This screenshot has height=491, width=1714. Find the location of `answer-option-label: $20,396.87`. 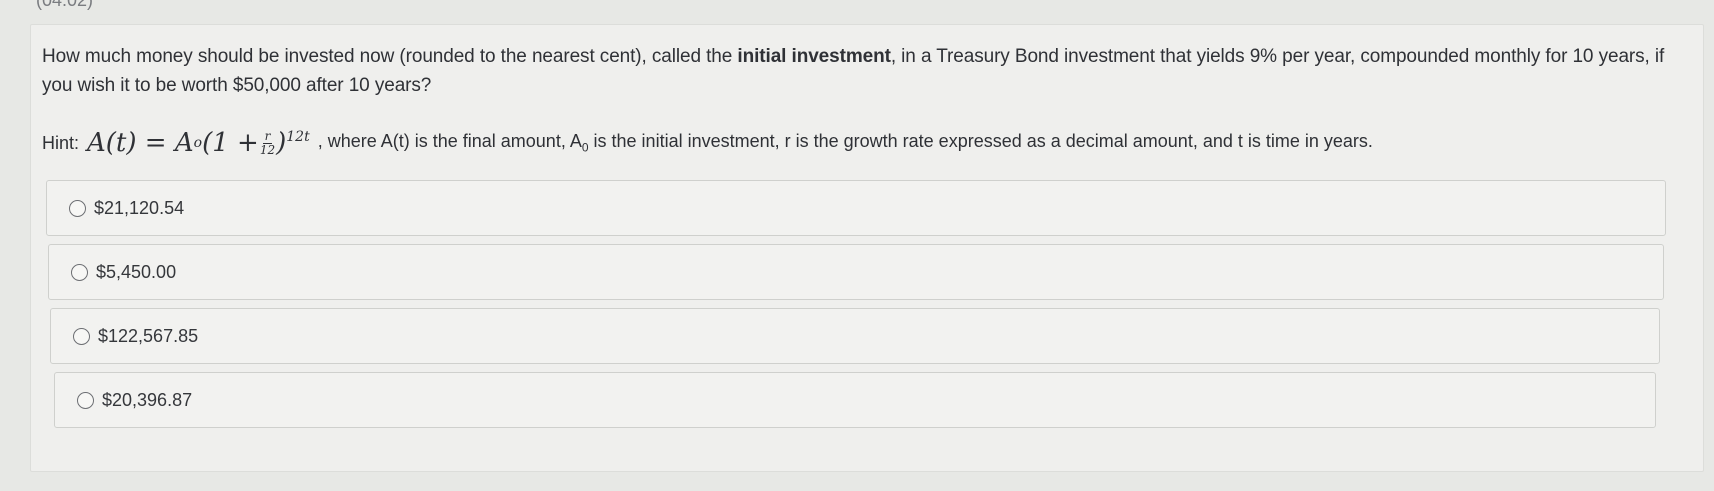

answer-option-label: $20,396.87 is located at coordinates (147, 399).